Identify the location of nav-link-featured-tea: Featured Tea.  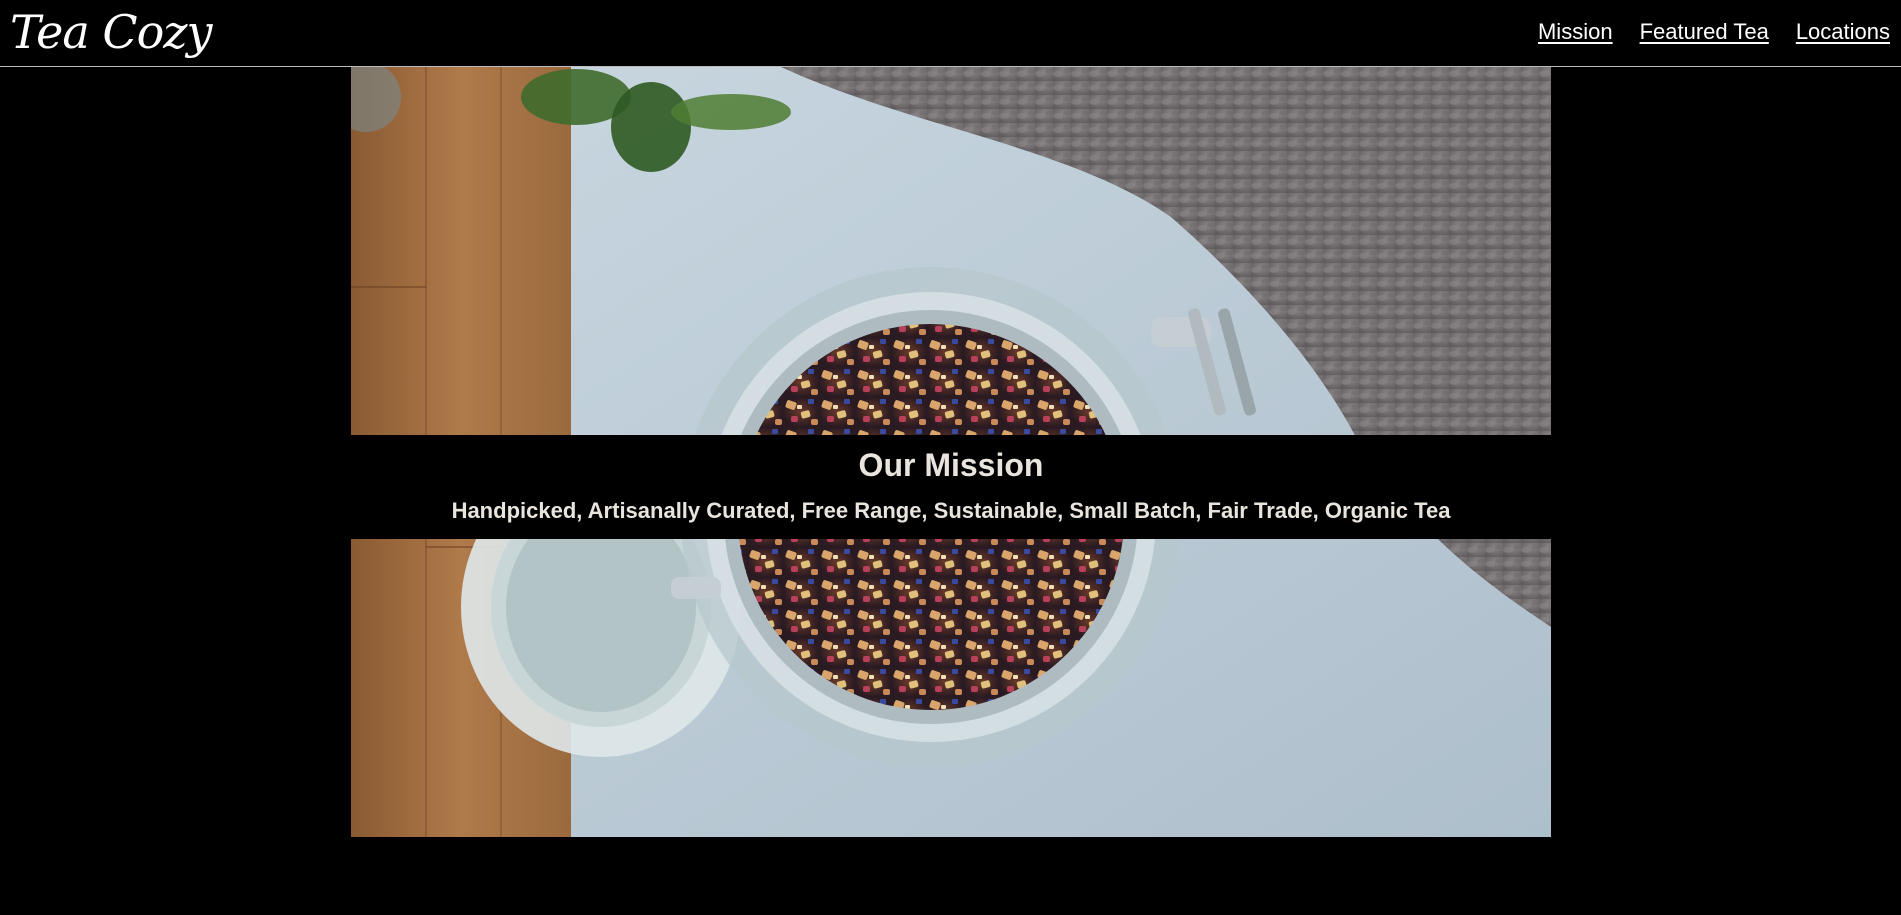
(1704, 32).